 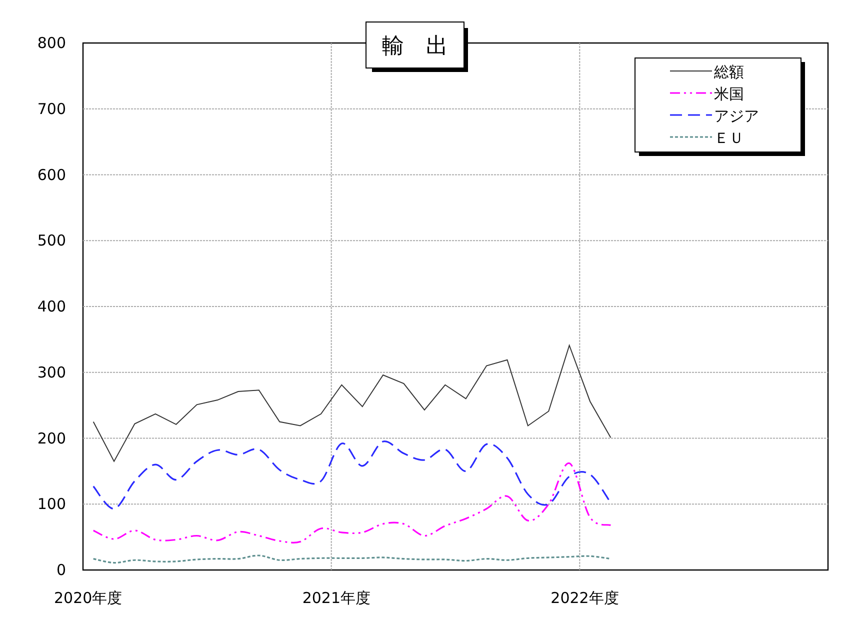 What do you see at coordinates (51, 307) in the screenshot?
I see `tick-label: 400` at bounding box center [51, 307].